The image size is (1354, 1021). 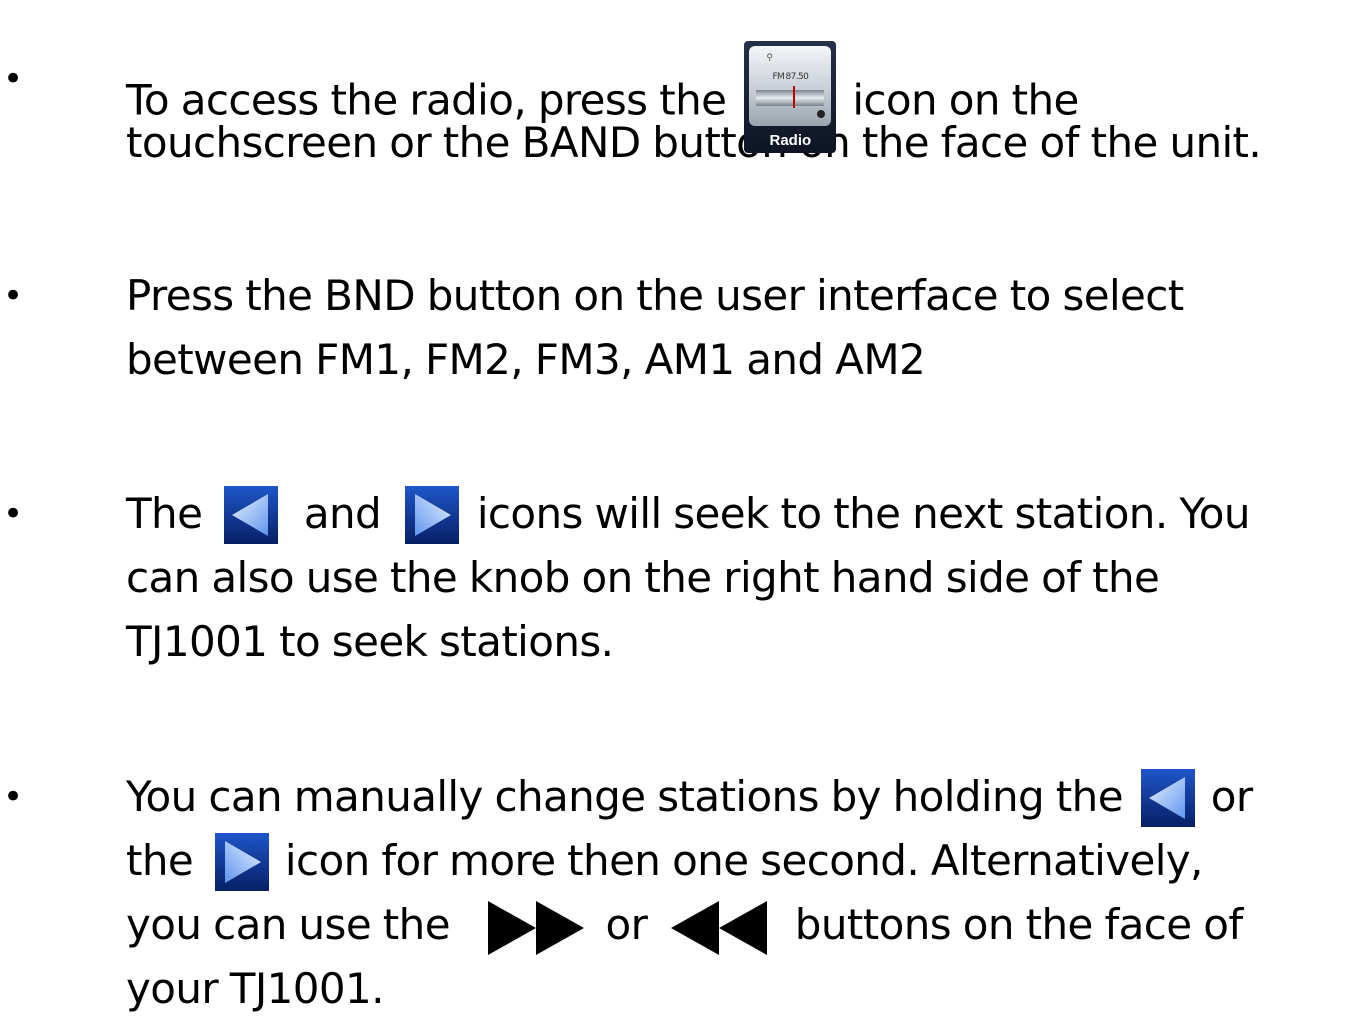 I want to click on bullet-text-segment: The, so click(x=164, y=513).